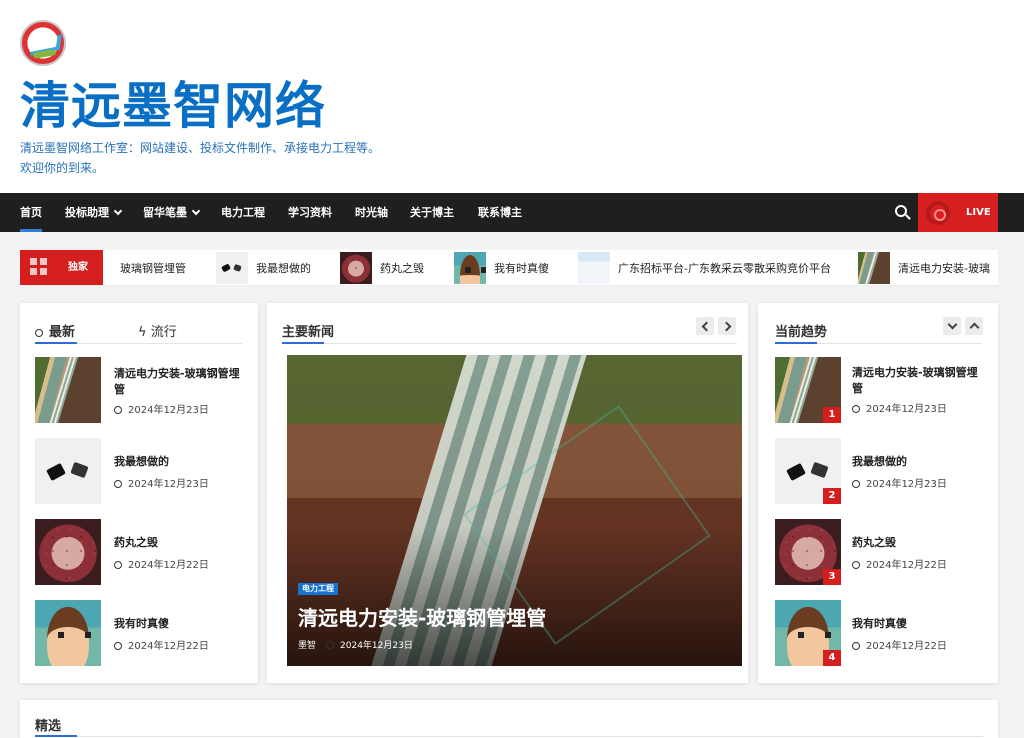 This screenshot has height=738, width=1024. I want to click on site-description-line: 欢迎你的到来。, so click(62, 168).